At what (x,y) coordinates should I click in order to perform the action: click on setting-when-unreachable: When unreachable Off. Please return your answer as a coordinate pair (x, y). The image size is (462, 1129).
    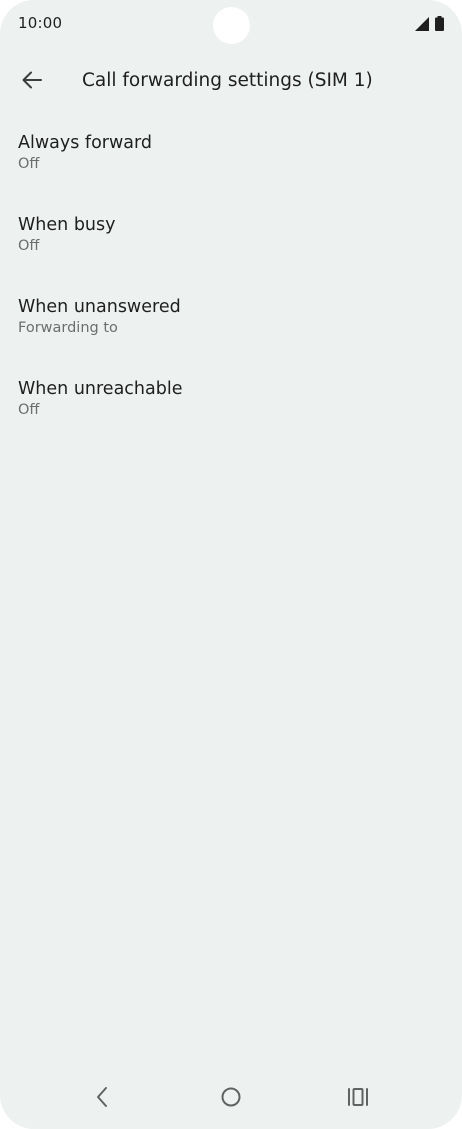
    Looking at the image, I should click on (231, 409).